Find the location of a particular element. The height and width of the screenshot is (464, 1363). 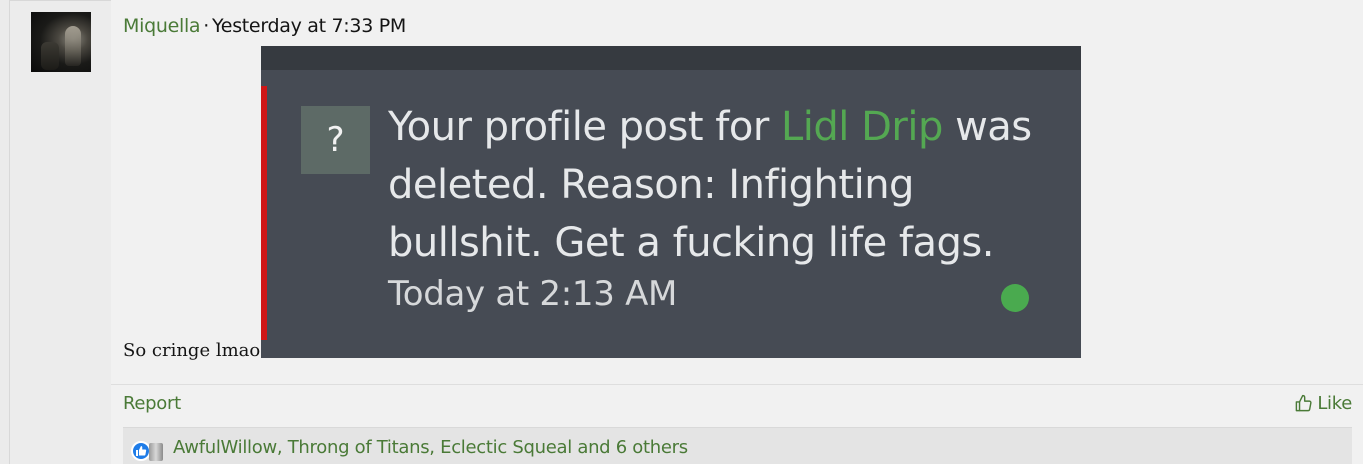

status-dot-icon is located at coordinates (1015, 298).